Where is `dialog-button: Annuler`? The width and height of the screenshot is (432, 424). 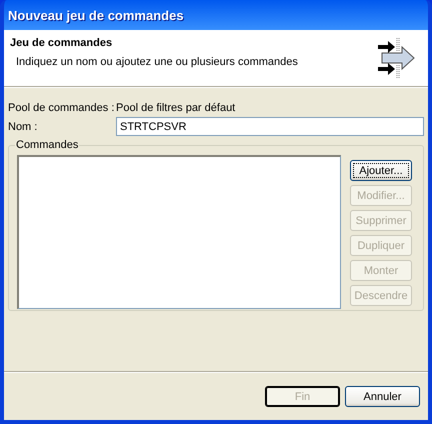
dialog-button: Annuler is located at coordinates (382, 396).